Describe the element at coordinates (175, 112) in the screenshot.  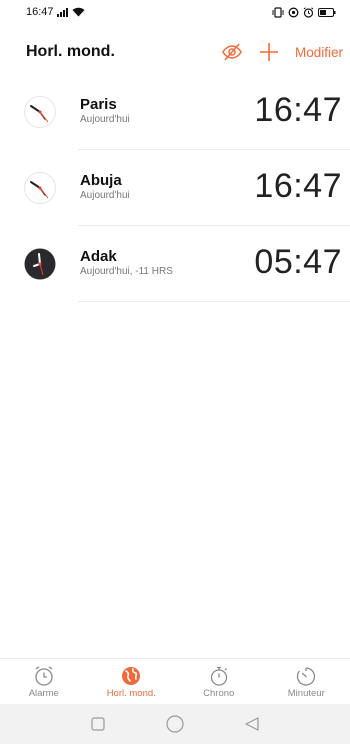
I see `city-row-paris: Paris Aujourd'hui 16:47` at that location.